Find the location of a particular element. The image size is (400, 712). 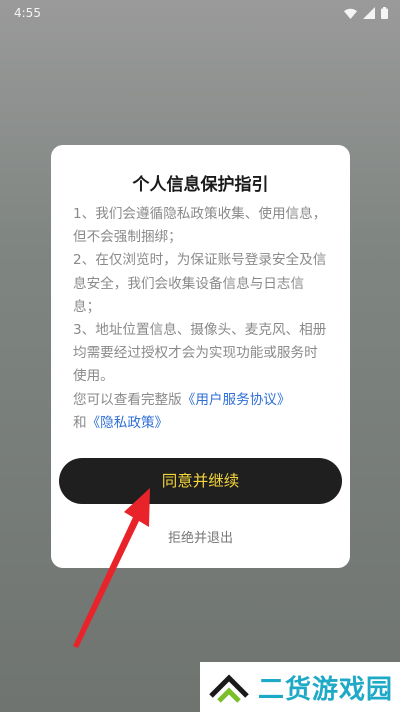

privacy-policy-link: 《隐私政策》 is located at coordinates (128, 423).